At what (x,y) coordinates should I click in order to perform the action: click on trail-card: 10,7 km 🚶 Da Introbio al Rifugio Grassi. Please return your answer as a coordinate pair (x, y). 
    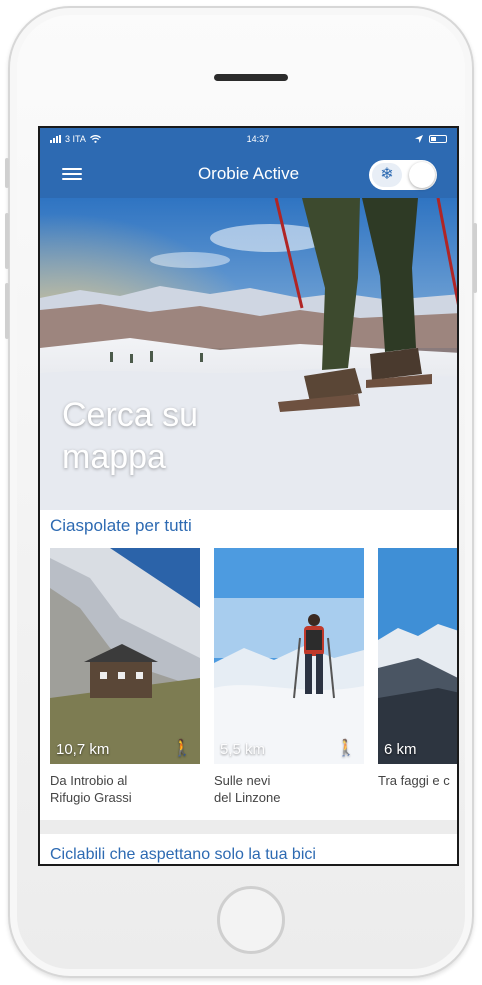
    Looking at the image, I should click on (125, 677).